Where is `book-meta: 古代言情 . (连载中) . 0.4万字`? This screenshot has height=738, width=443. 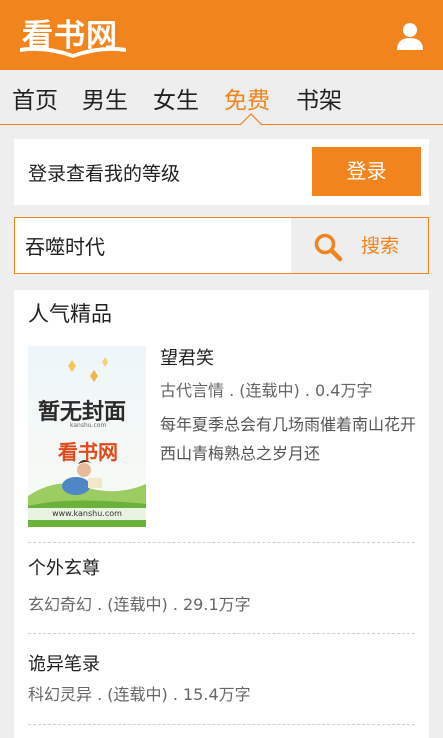 book-meta: 古代言情 . (连载中) . 0.4万字 is located at coordinates (266, 390).